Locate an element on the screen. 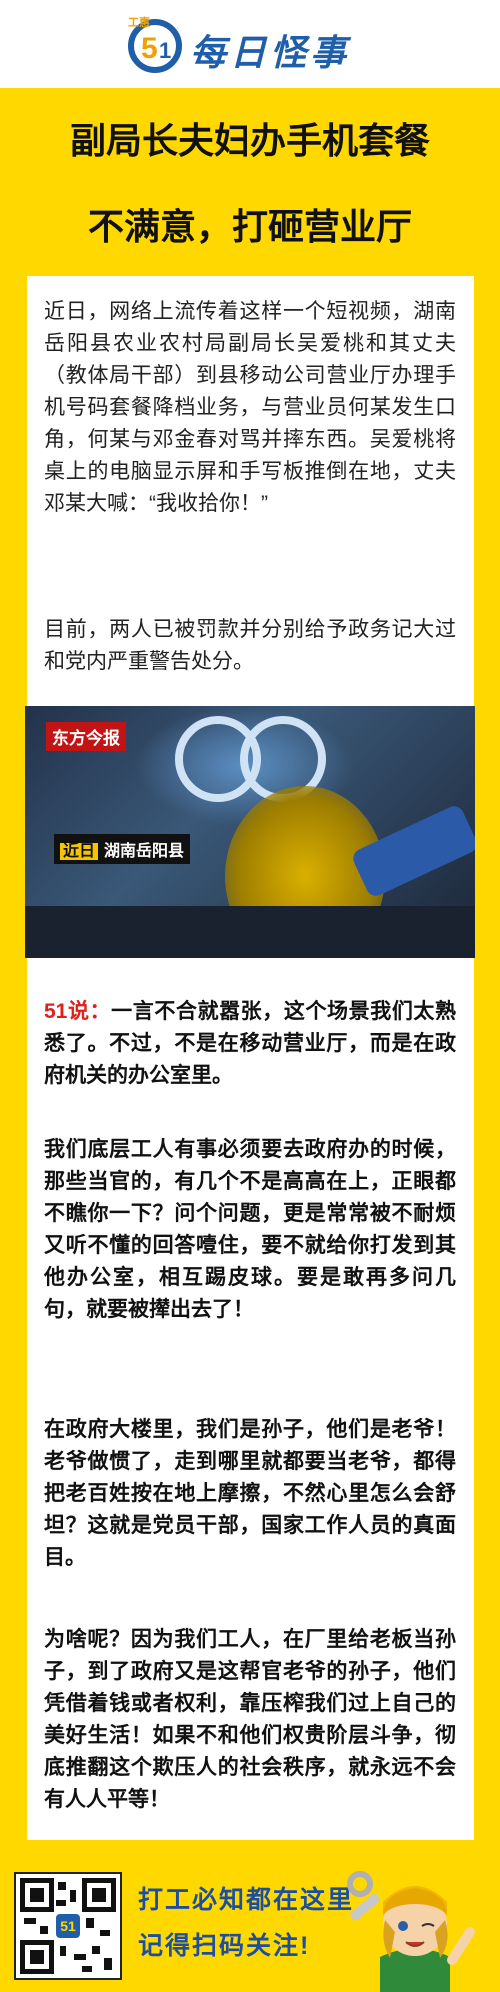  qr-center-logo: 51 is located at coordinates (68, 1926).